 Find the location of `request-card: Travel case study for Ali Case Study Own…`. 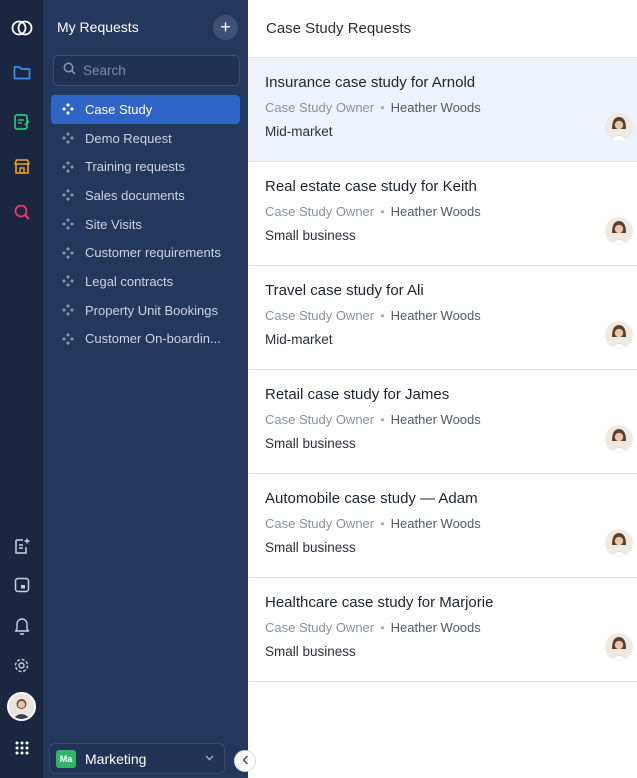

request-card: Travel case study for Ali Case Study Own… is located at coordinates (442, 318).